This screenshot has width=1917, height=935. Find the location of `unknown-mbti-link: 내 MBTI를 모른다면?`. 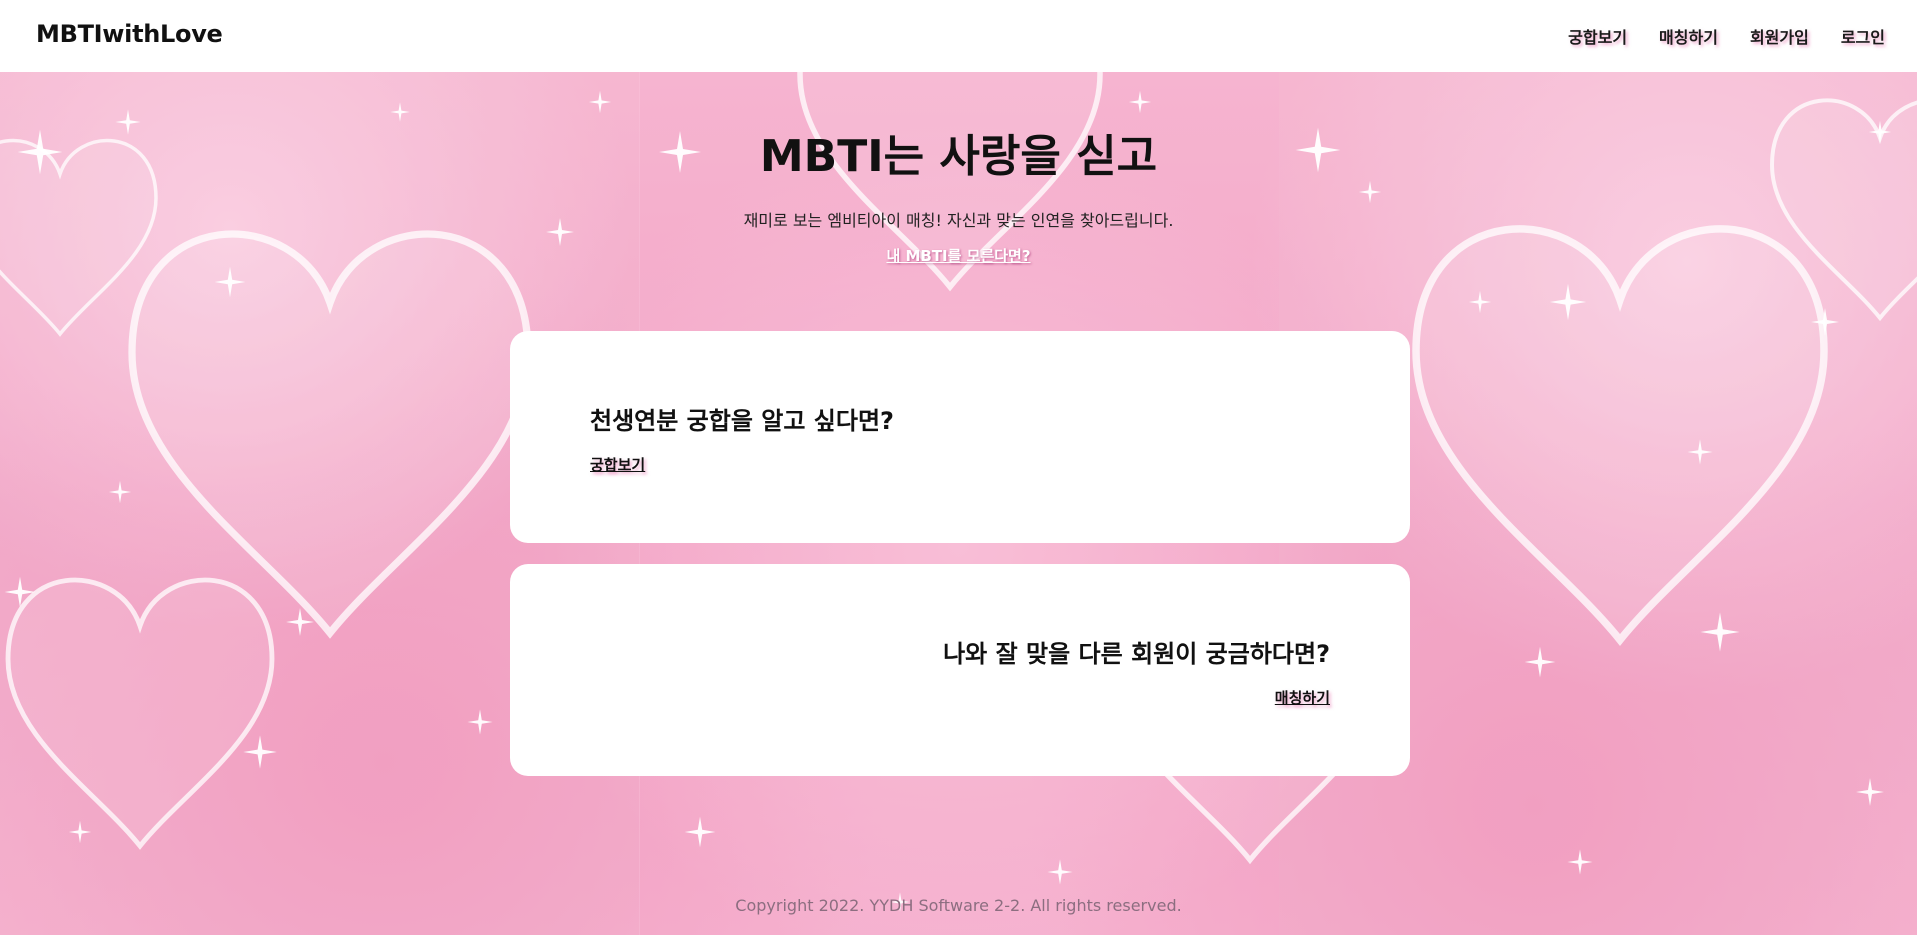

unknown-mbti-link: 내 MBTI를 모른다면? is located at coordinates (958, 255).